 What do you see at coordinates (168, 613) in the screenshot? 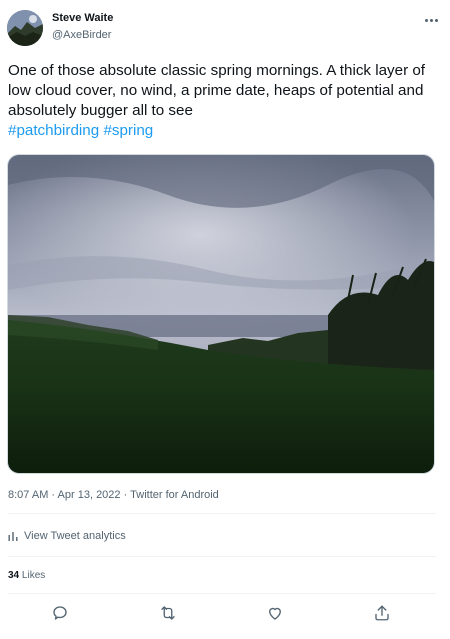
I see `retweet-icon` at bounding box center [168, 613].